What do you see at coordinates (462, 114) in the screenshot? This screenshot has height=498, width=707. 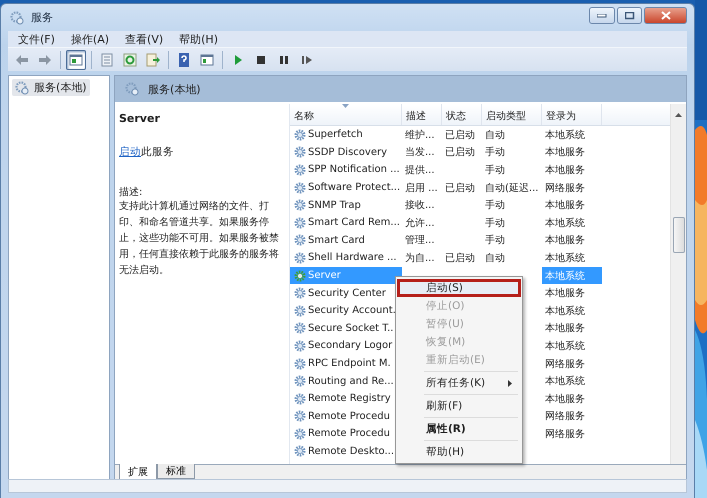 I see `column-header: 状态` at bounding box center [462, 114].